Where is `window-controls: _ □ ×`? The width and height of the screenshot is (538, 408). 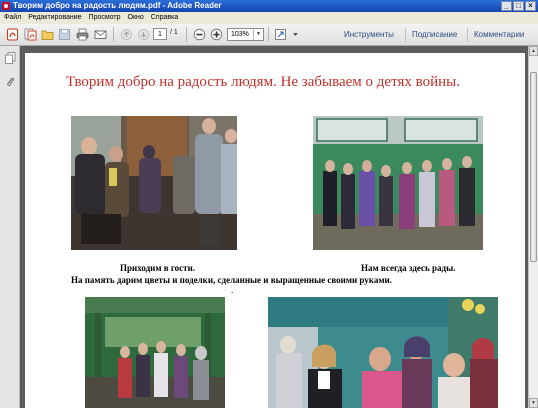
window-controls: _ □ × is located at coordinates (518, 6).